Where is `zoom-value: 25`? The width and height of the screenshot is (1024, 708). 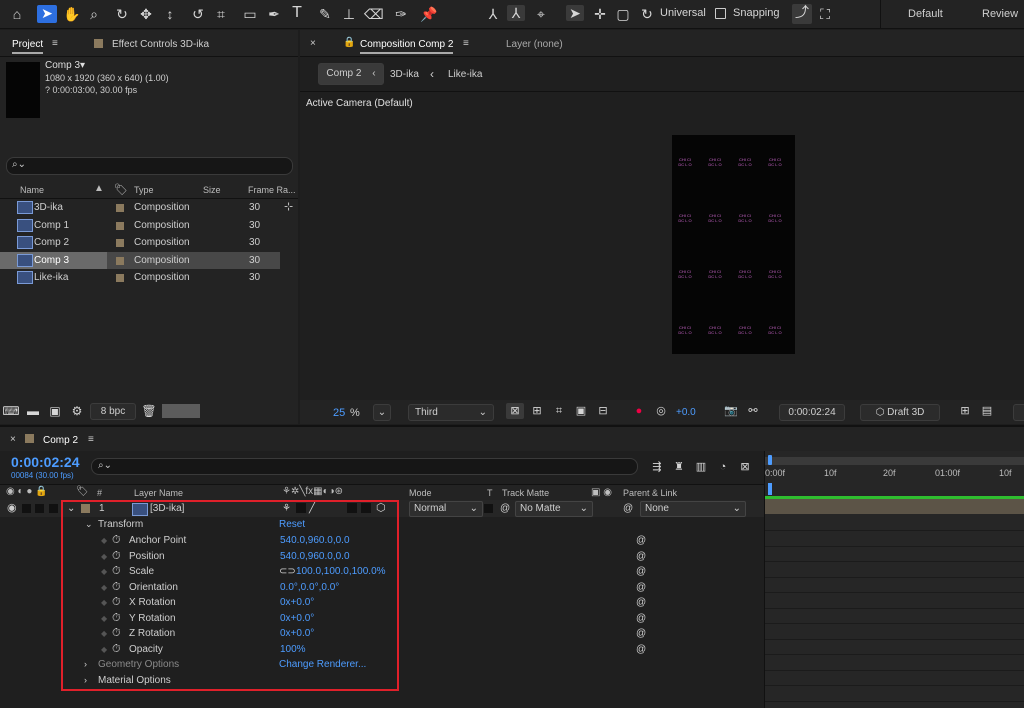 zoom-value: 25 is located at coordinates (339, 413).